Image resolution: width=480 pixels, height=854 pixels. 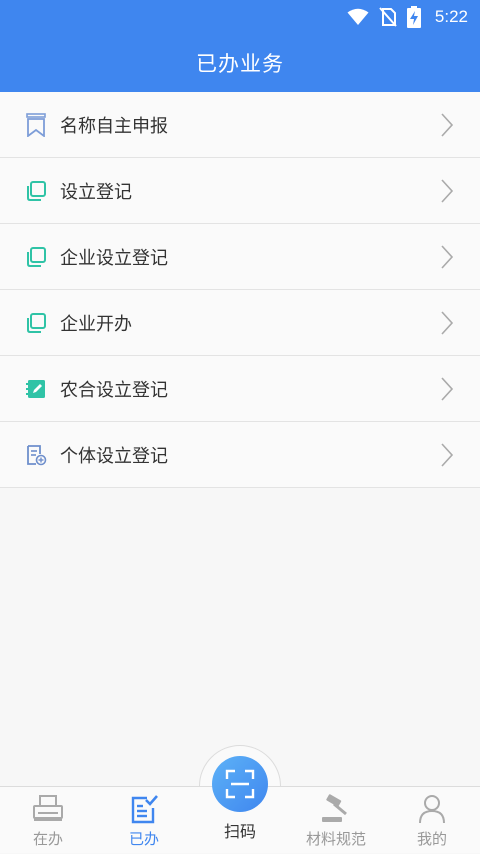 I want to click on list-item-label: 农合设立登记, so click(x=114, y=390).